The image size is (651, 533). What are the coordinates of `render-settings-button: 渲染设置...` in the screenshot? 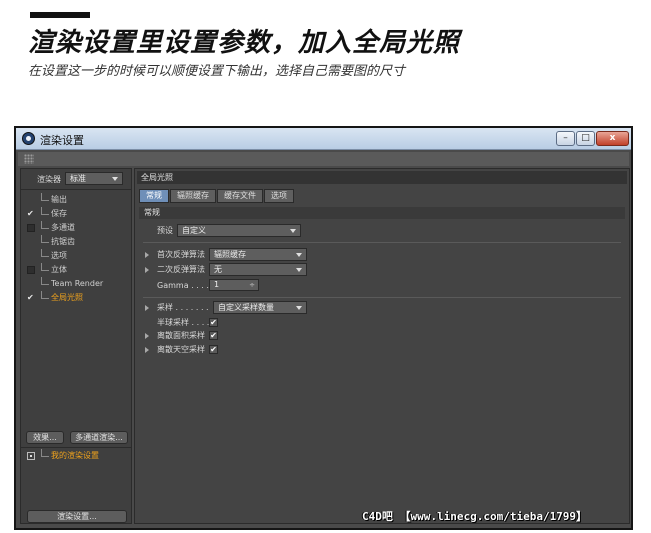 It's located at (77, 516).